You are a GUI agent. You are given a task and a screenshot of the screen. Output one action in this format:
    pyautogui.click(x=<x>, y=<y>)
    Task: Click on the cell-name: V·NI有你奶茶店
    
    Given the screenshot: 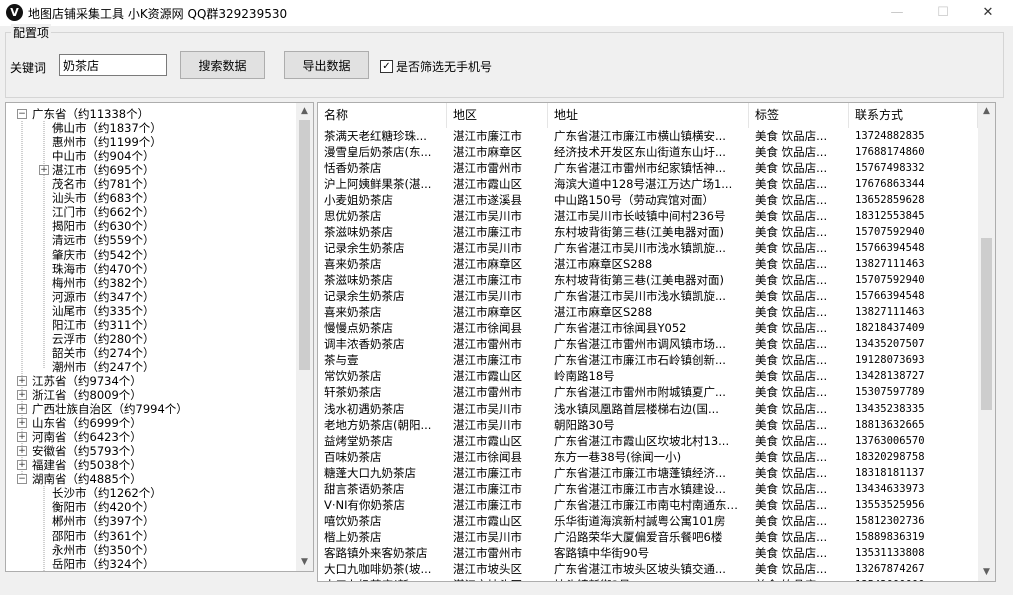 What is the action you would take?
    pyautogui.click(x=382, y=505)
    